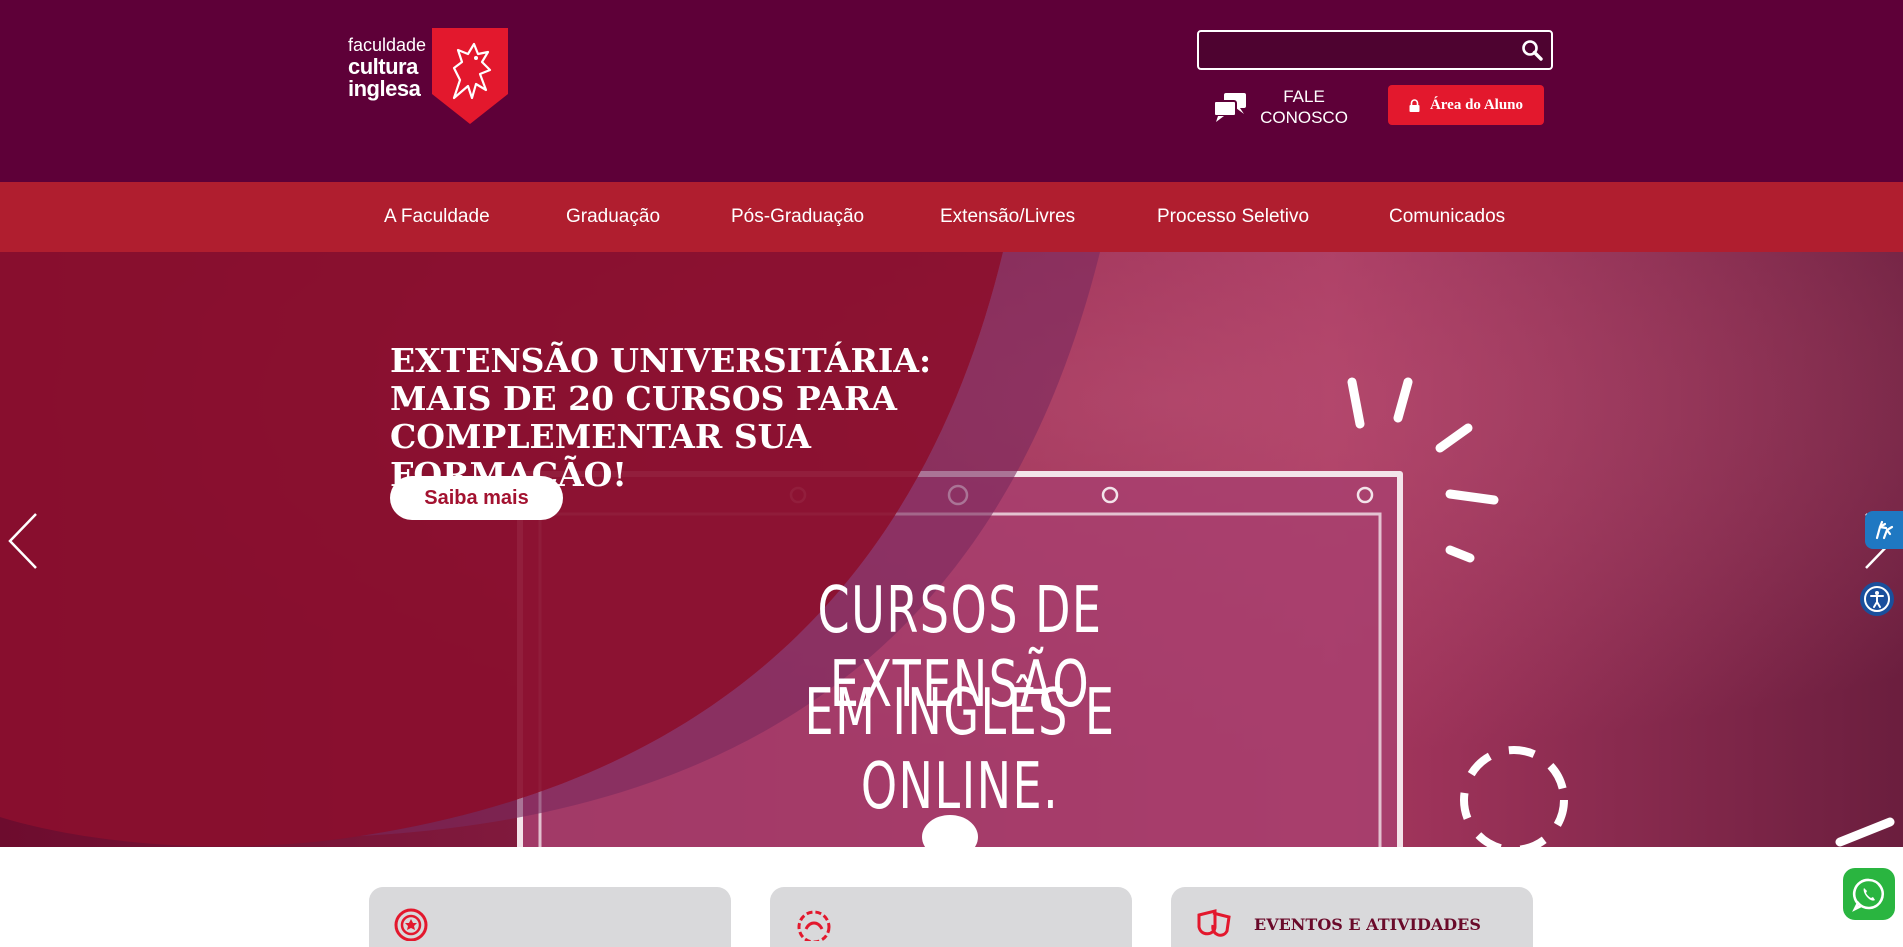 The height and width of the screenshot is (947, 1903). Describe the element at coordinates (643, 398) in the screenshot. I see `hero-headline-line-2: MAIS DE 20 CURSOS PARA` at that location.